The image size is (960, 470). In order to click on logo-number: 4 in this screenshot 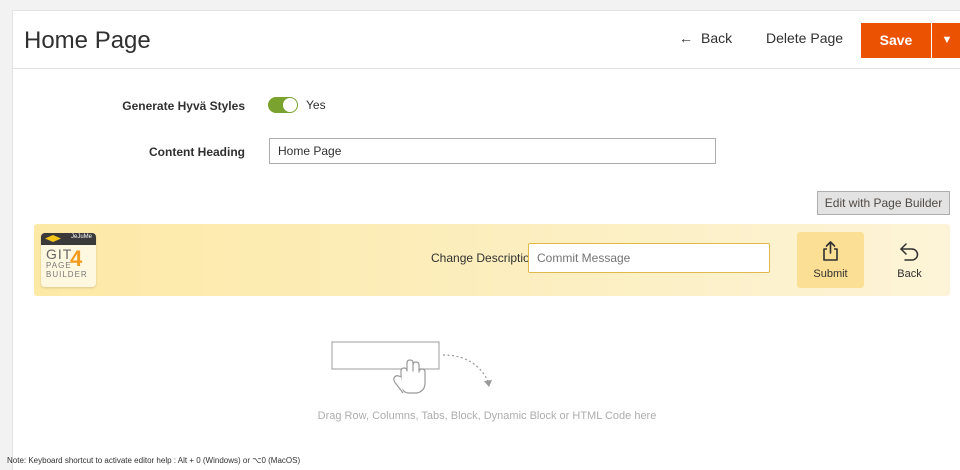, I will do `click(76, 258)`.